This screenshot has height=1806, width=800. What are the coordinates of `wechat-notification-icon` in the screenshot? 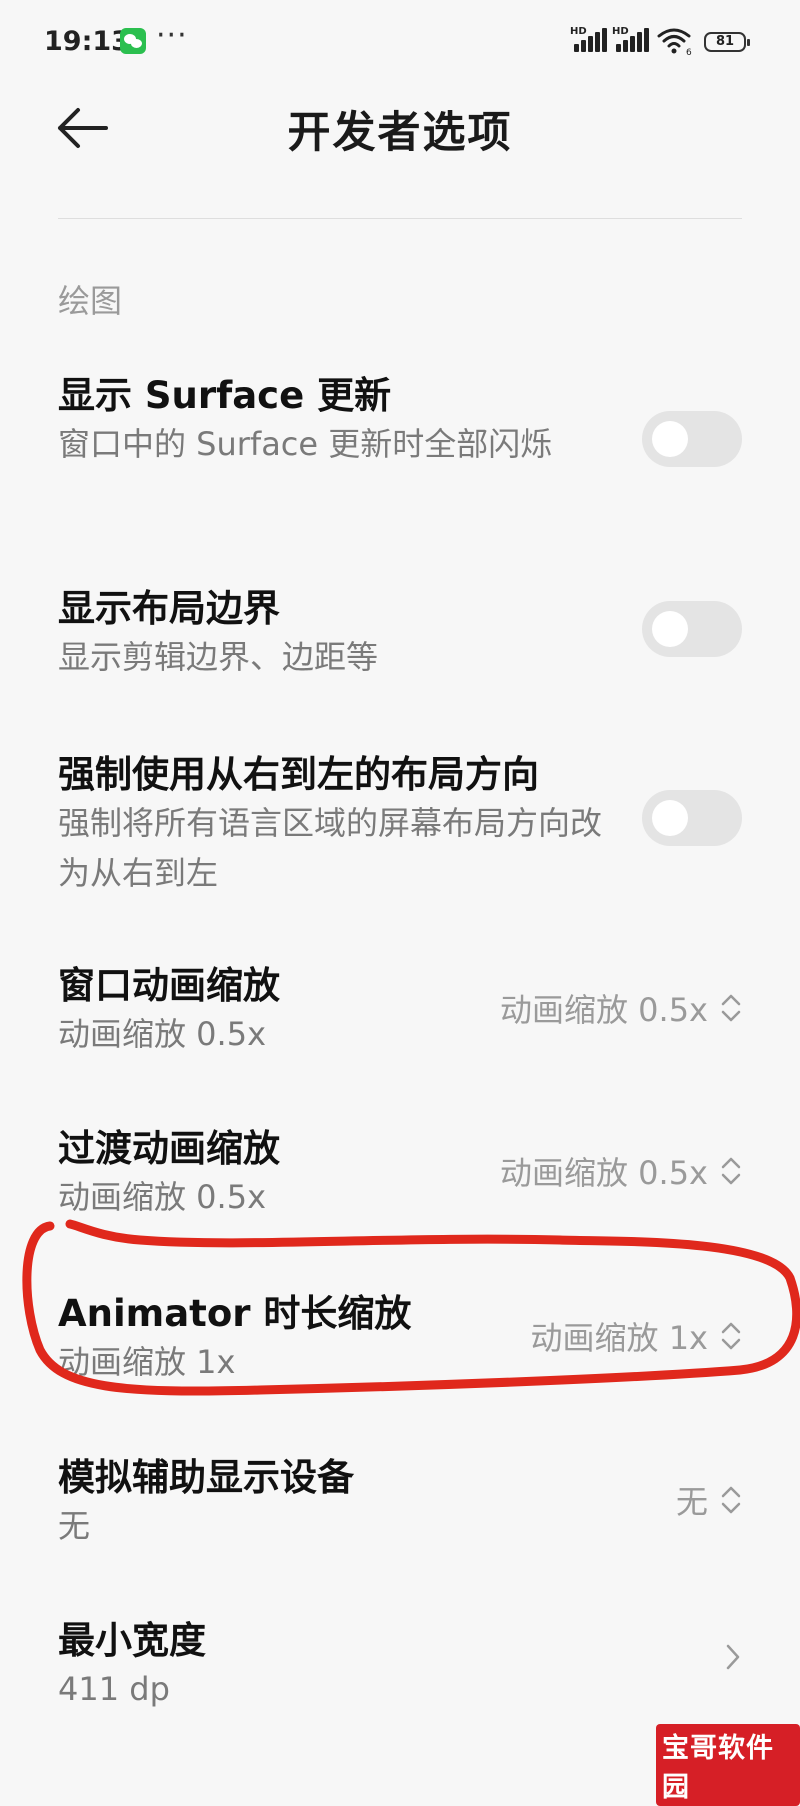 It's located at (133, 41).